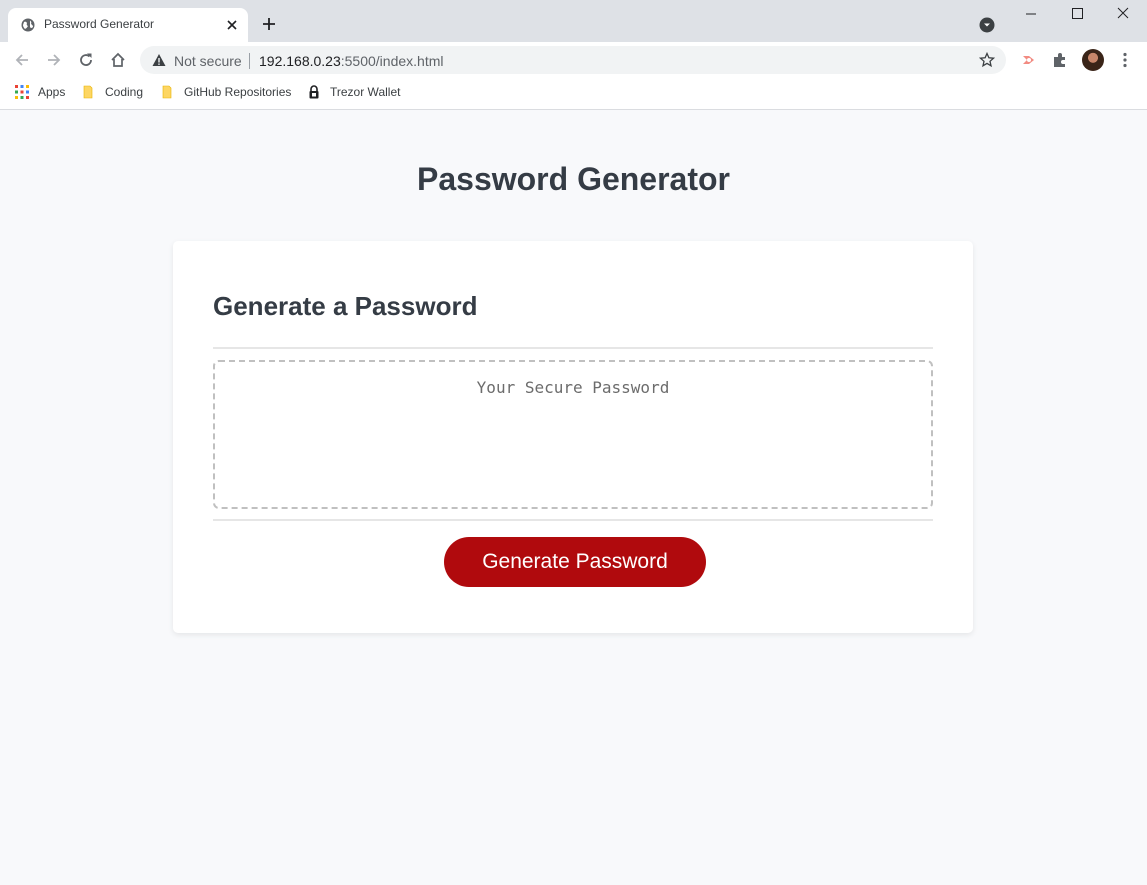 The width and height of the screenshot is (1147, 885). I want to click on maximize-icon, so click(1077, 14).